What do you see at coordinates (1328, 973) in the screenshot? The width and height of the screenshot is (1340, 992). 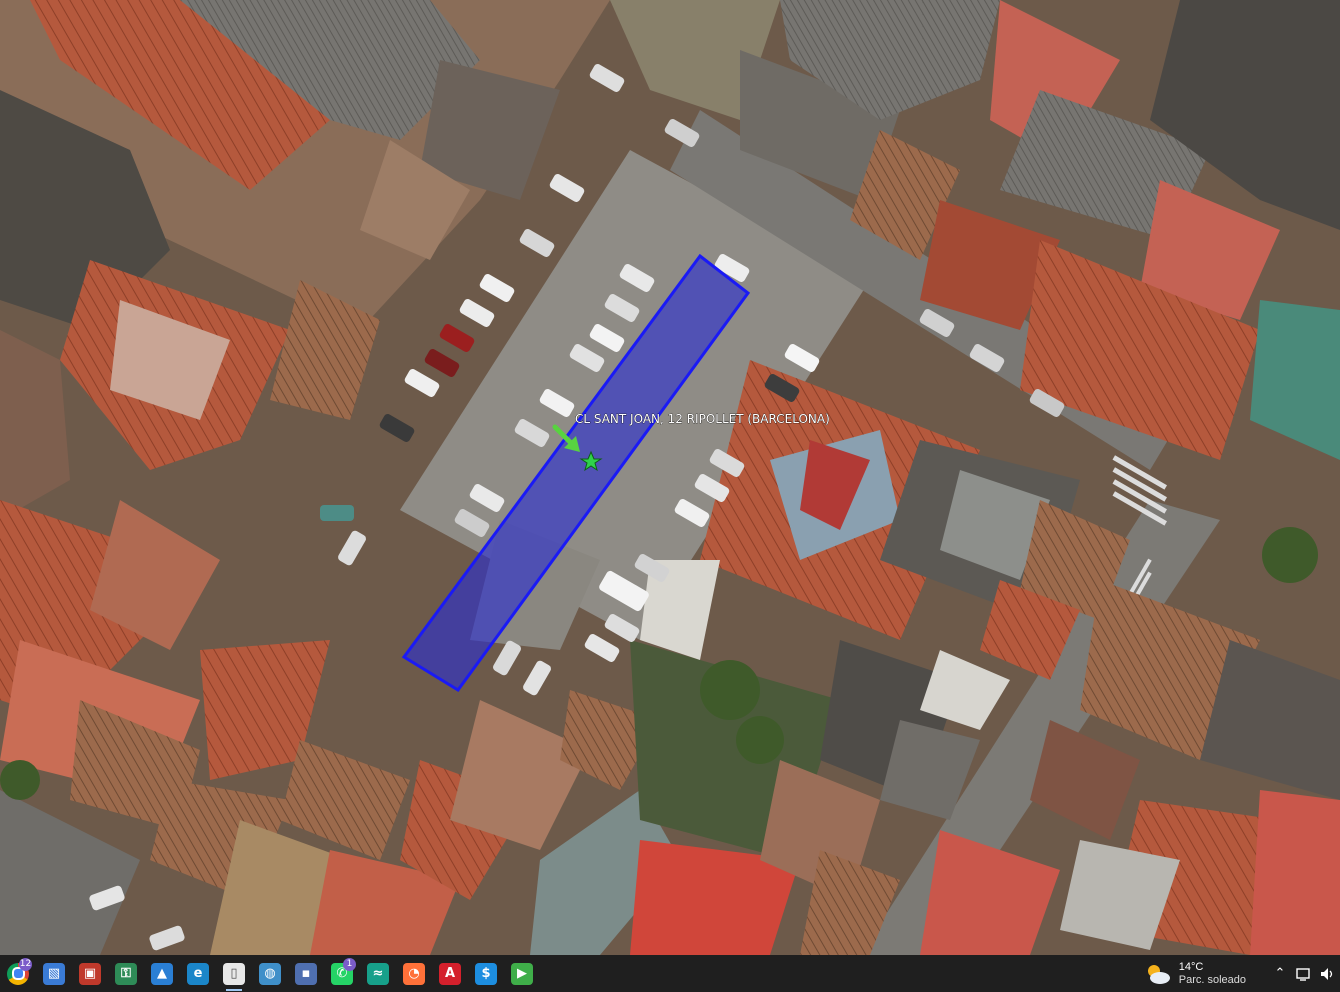 I see `volume-icon` at bounding box center [1328, 973].